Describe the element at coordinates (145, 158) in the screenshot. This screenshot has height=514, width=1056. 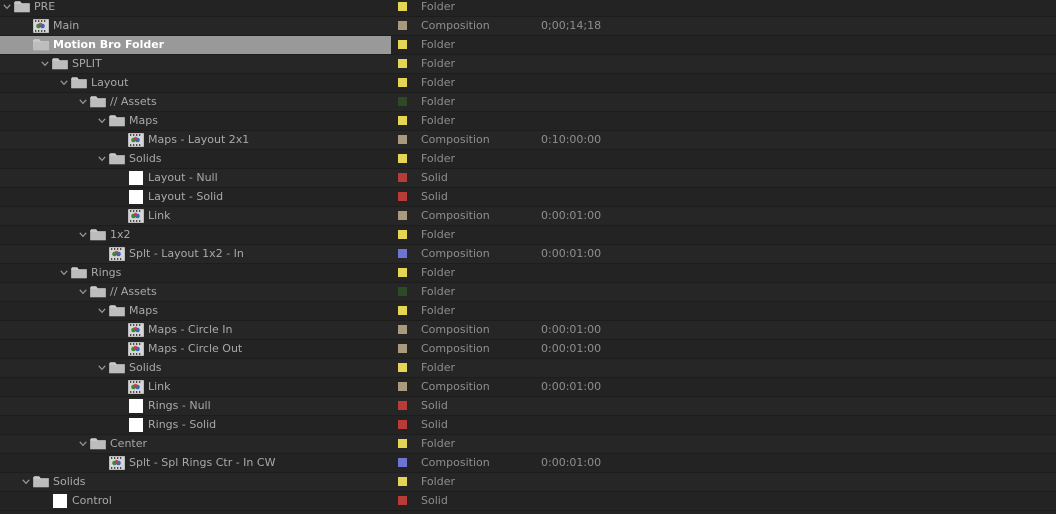
I see `item-name: Solids` at that location.